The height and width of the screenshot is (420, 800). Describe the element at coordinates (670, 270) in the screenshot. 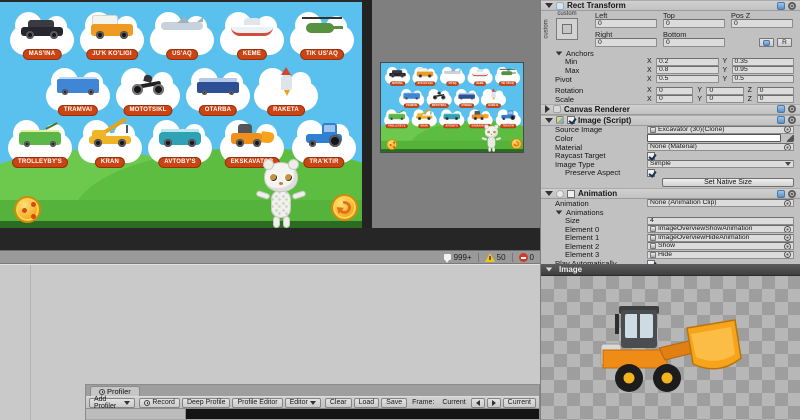

I see `image-preview-header: Image` at that location.